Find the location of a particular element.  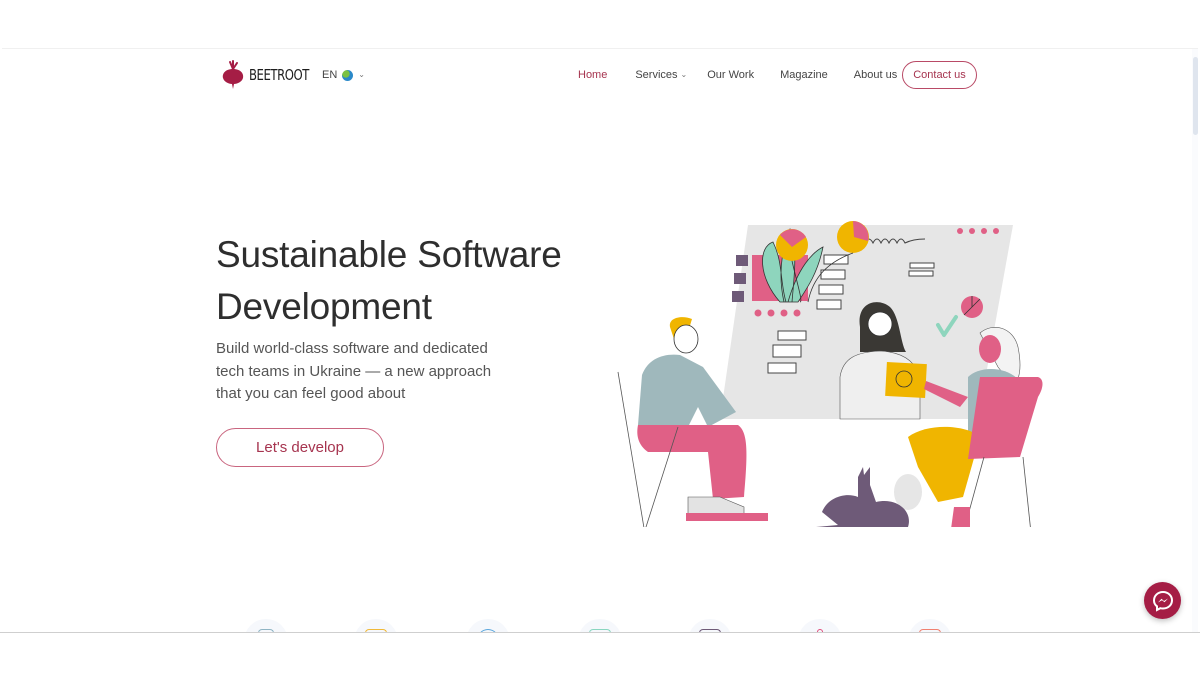

service-icons-row is located at coordinates (600, 625).